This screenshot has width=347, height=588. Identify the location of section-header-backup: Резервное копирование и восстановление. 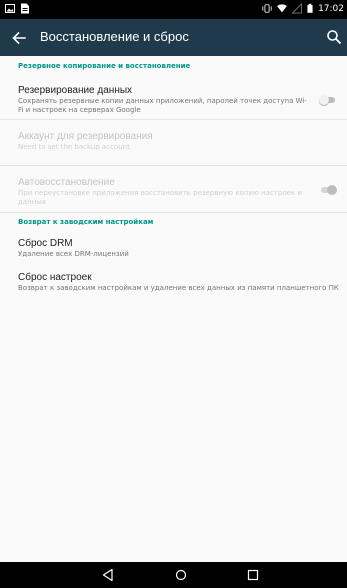
(104, 66).